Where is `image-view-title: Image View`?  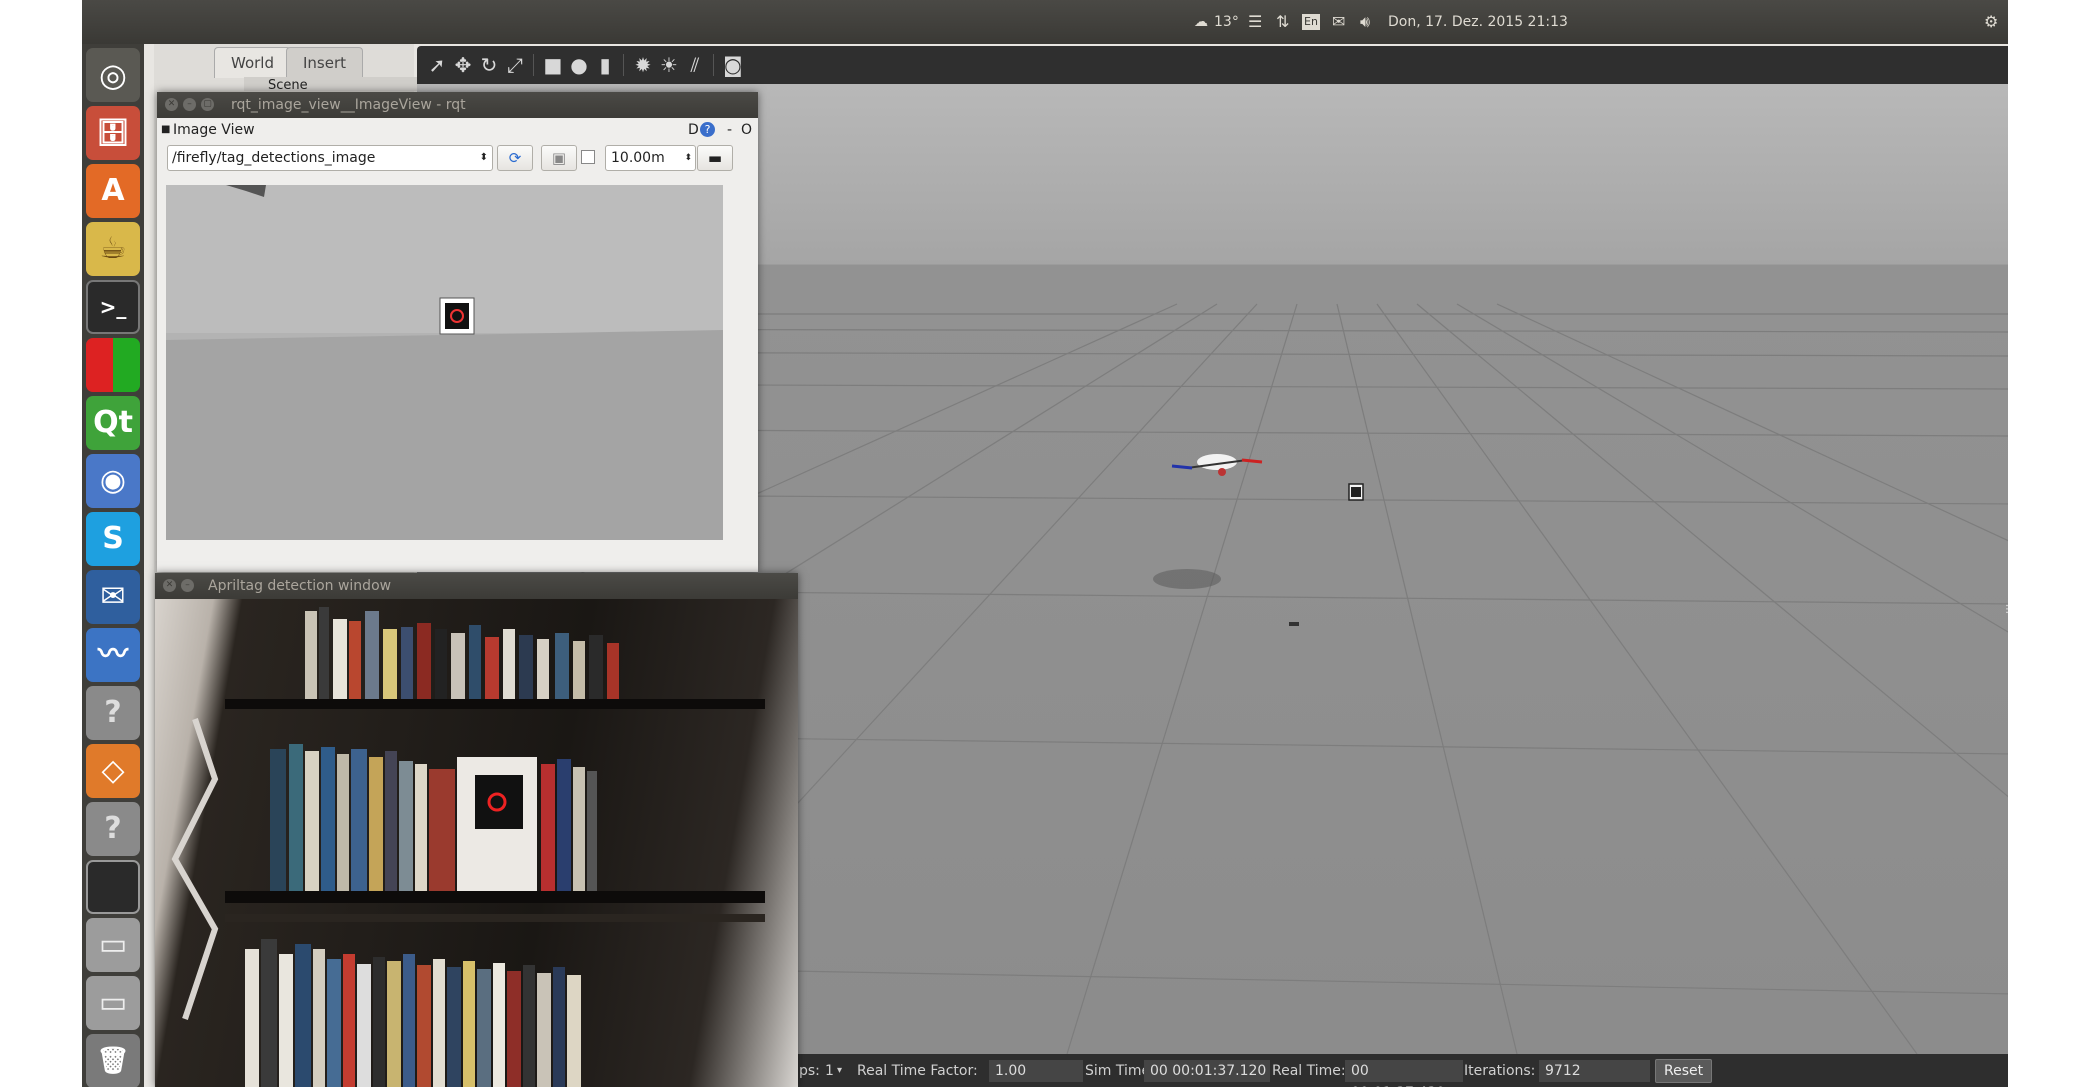
image-view-title: Image View is located at coordinates (214, 130).